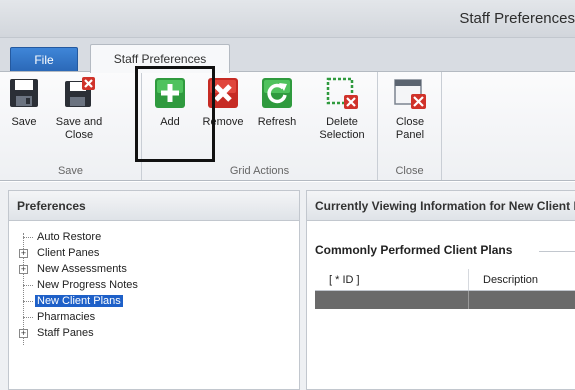 The image size is (575, 390). Describe the element at coordinates (79, 128) in the screenshot. I see `save-and-close-label: Save and Close` at that location.